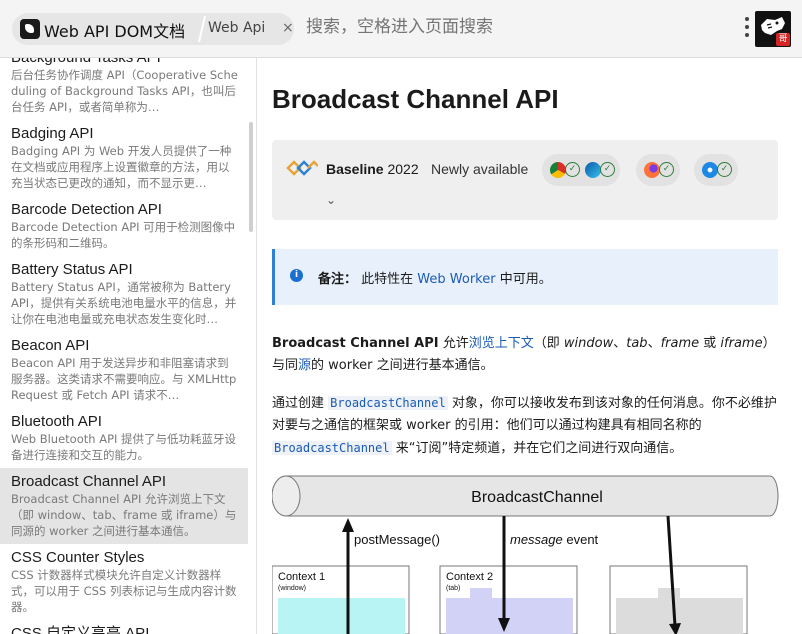  Describe the element at coordinates (516, 27) in the screenshot. I see `search-input` at that location.